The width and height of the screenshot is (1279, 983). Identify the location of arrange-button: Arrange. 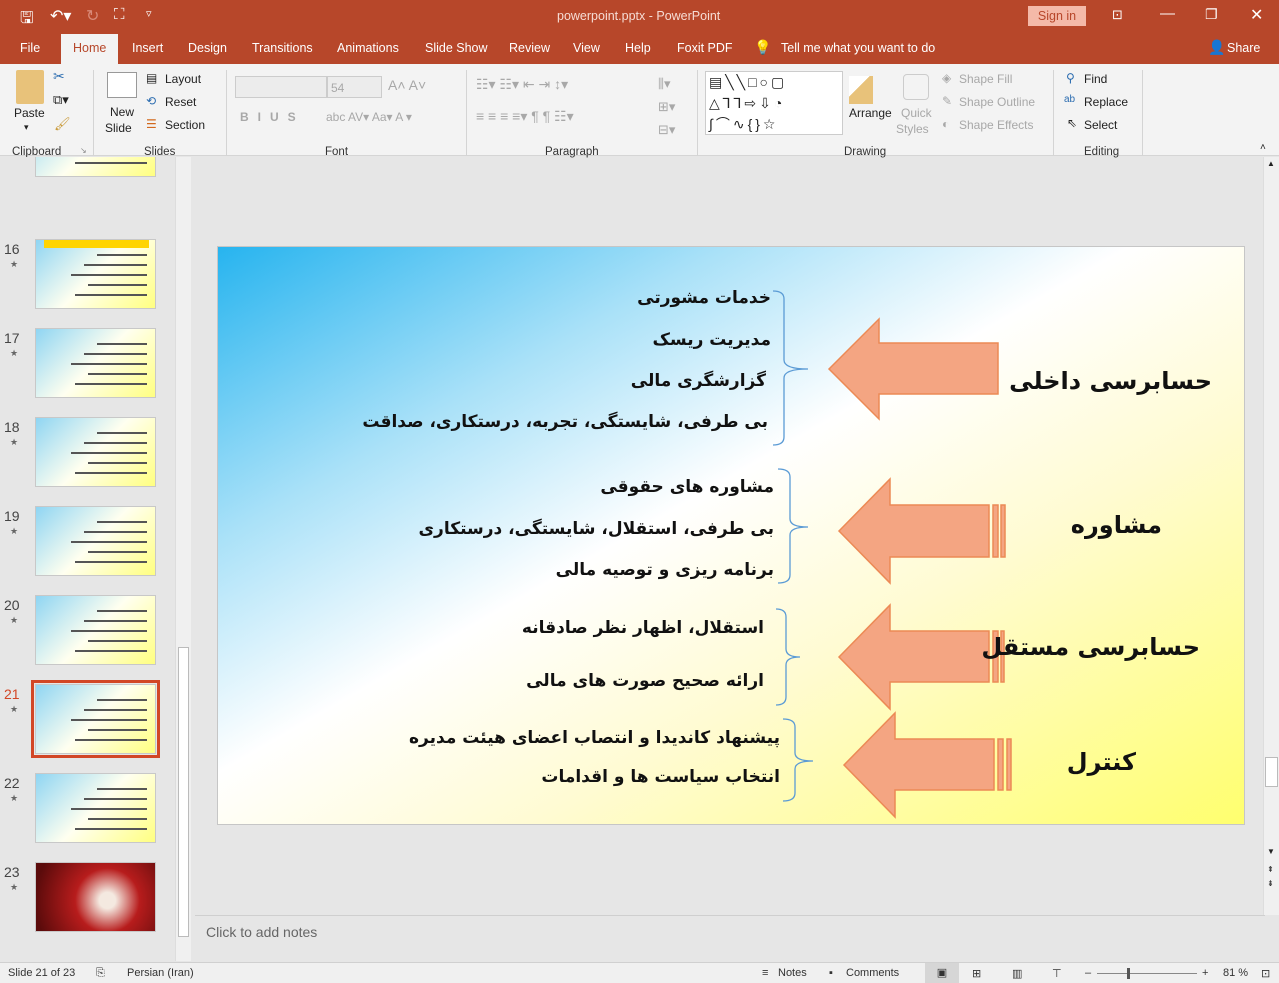
(870, 113).